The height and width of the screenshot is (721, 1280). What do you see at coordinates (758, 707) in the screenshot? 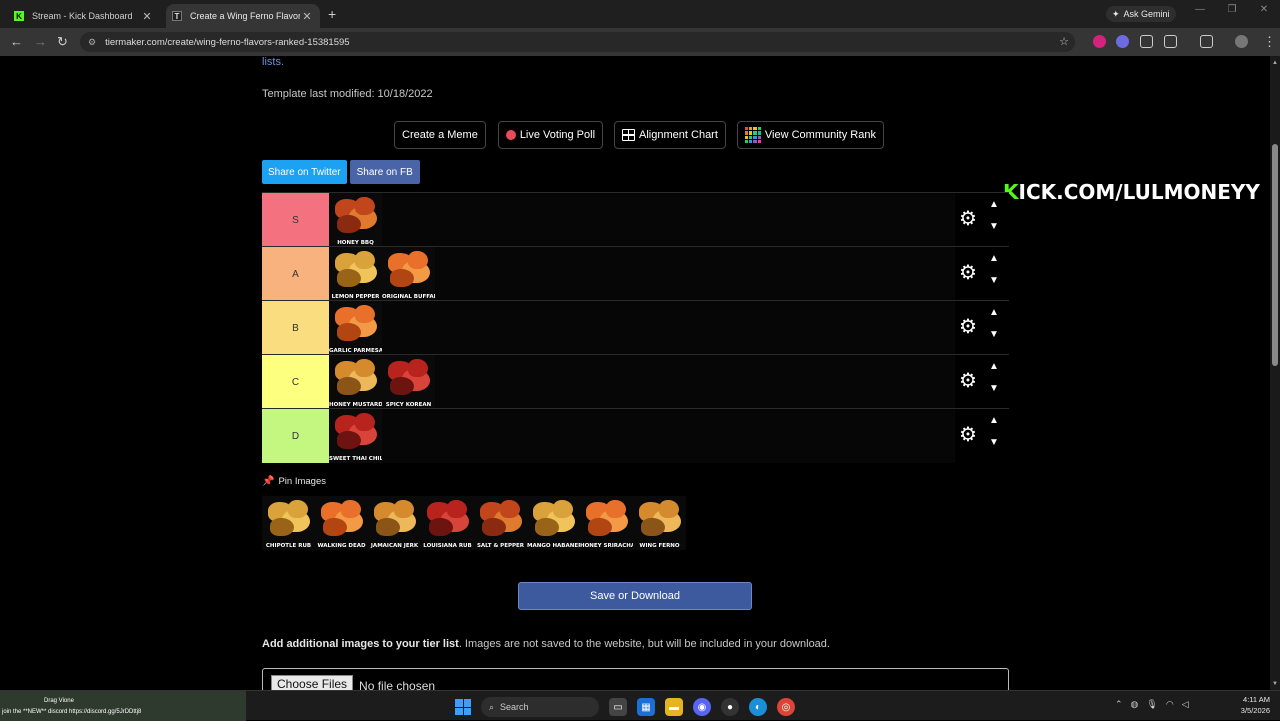
I see `edge-icon: ◐` at bounding box center [758, 707].